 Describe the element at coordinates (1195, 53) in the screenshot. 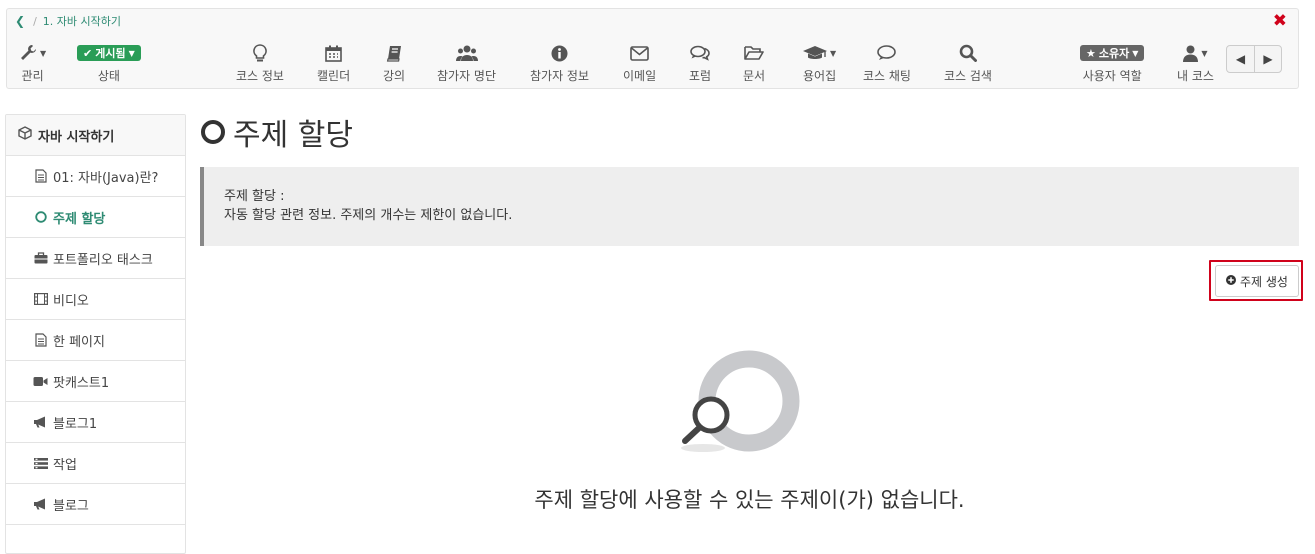

I see `user-icon: ▼` at that location.